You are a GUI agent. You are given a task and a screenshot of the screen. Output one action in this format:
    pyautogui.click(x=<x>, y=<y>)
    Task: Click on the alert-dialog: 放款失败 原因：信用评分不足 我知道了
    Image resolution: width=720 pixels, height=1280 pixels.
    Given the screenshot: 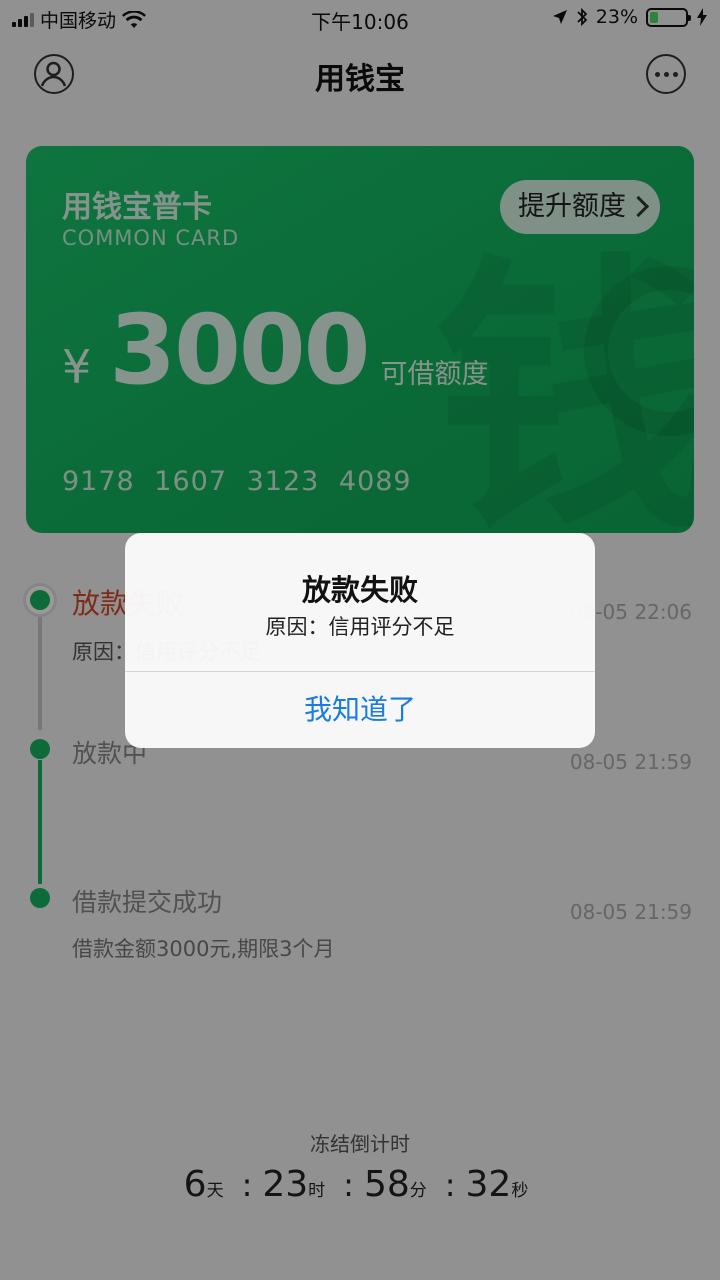 What is the action you would take?
    pyautogui.click(x=360, y=640)
    